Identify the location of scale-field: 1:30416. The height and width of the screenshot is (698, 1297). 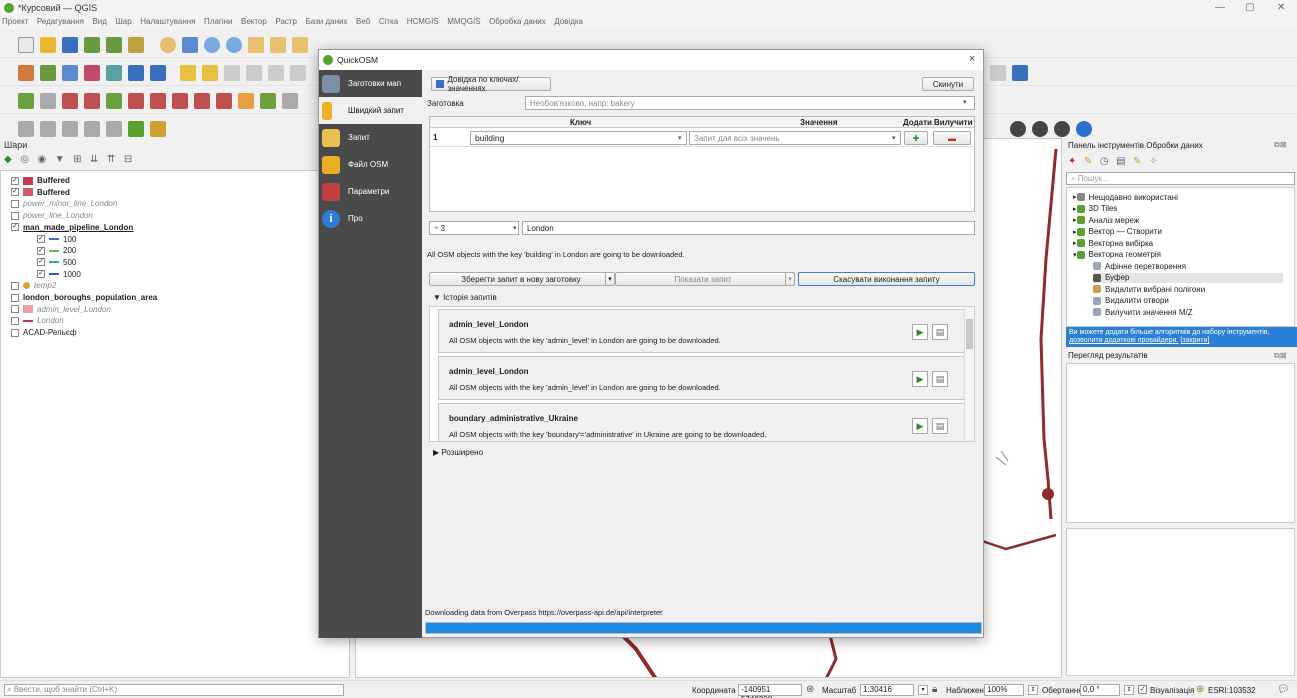
(887, 690).